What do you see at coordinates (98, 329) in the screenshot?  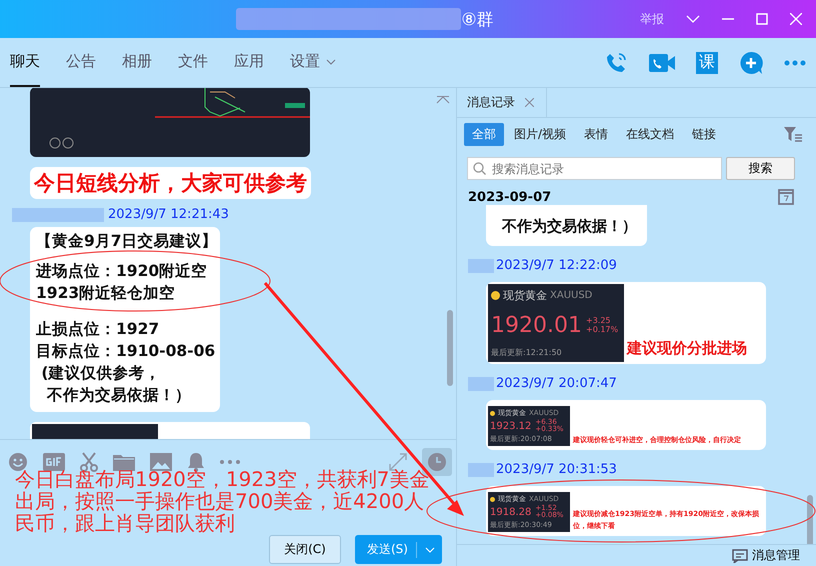 I see `message-line: 止损点位：1927` at bounding box center [98, 329].